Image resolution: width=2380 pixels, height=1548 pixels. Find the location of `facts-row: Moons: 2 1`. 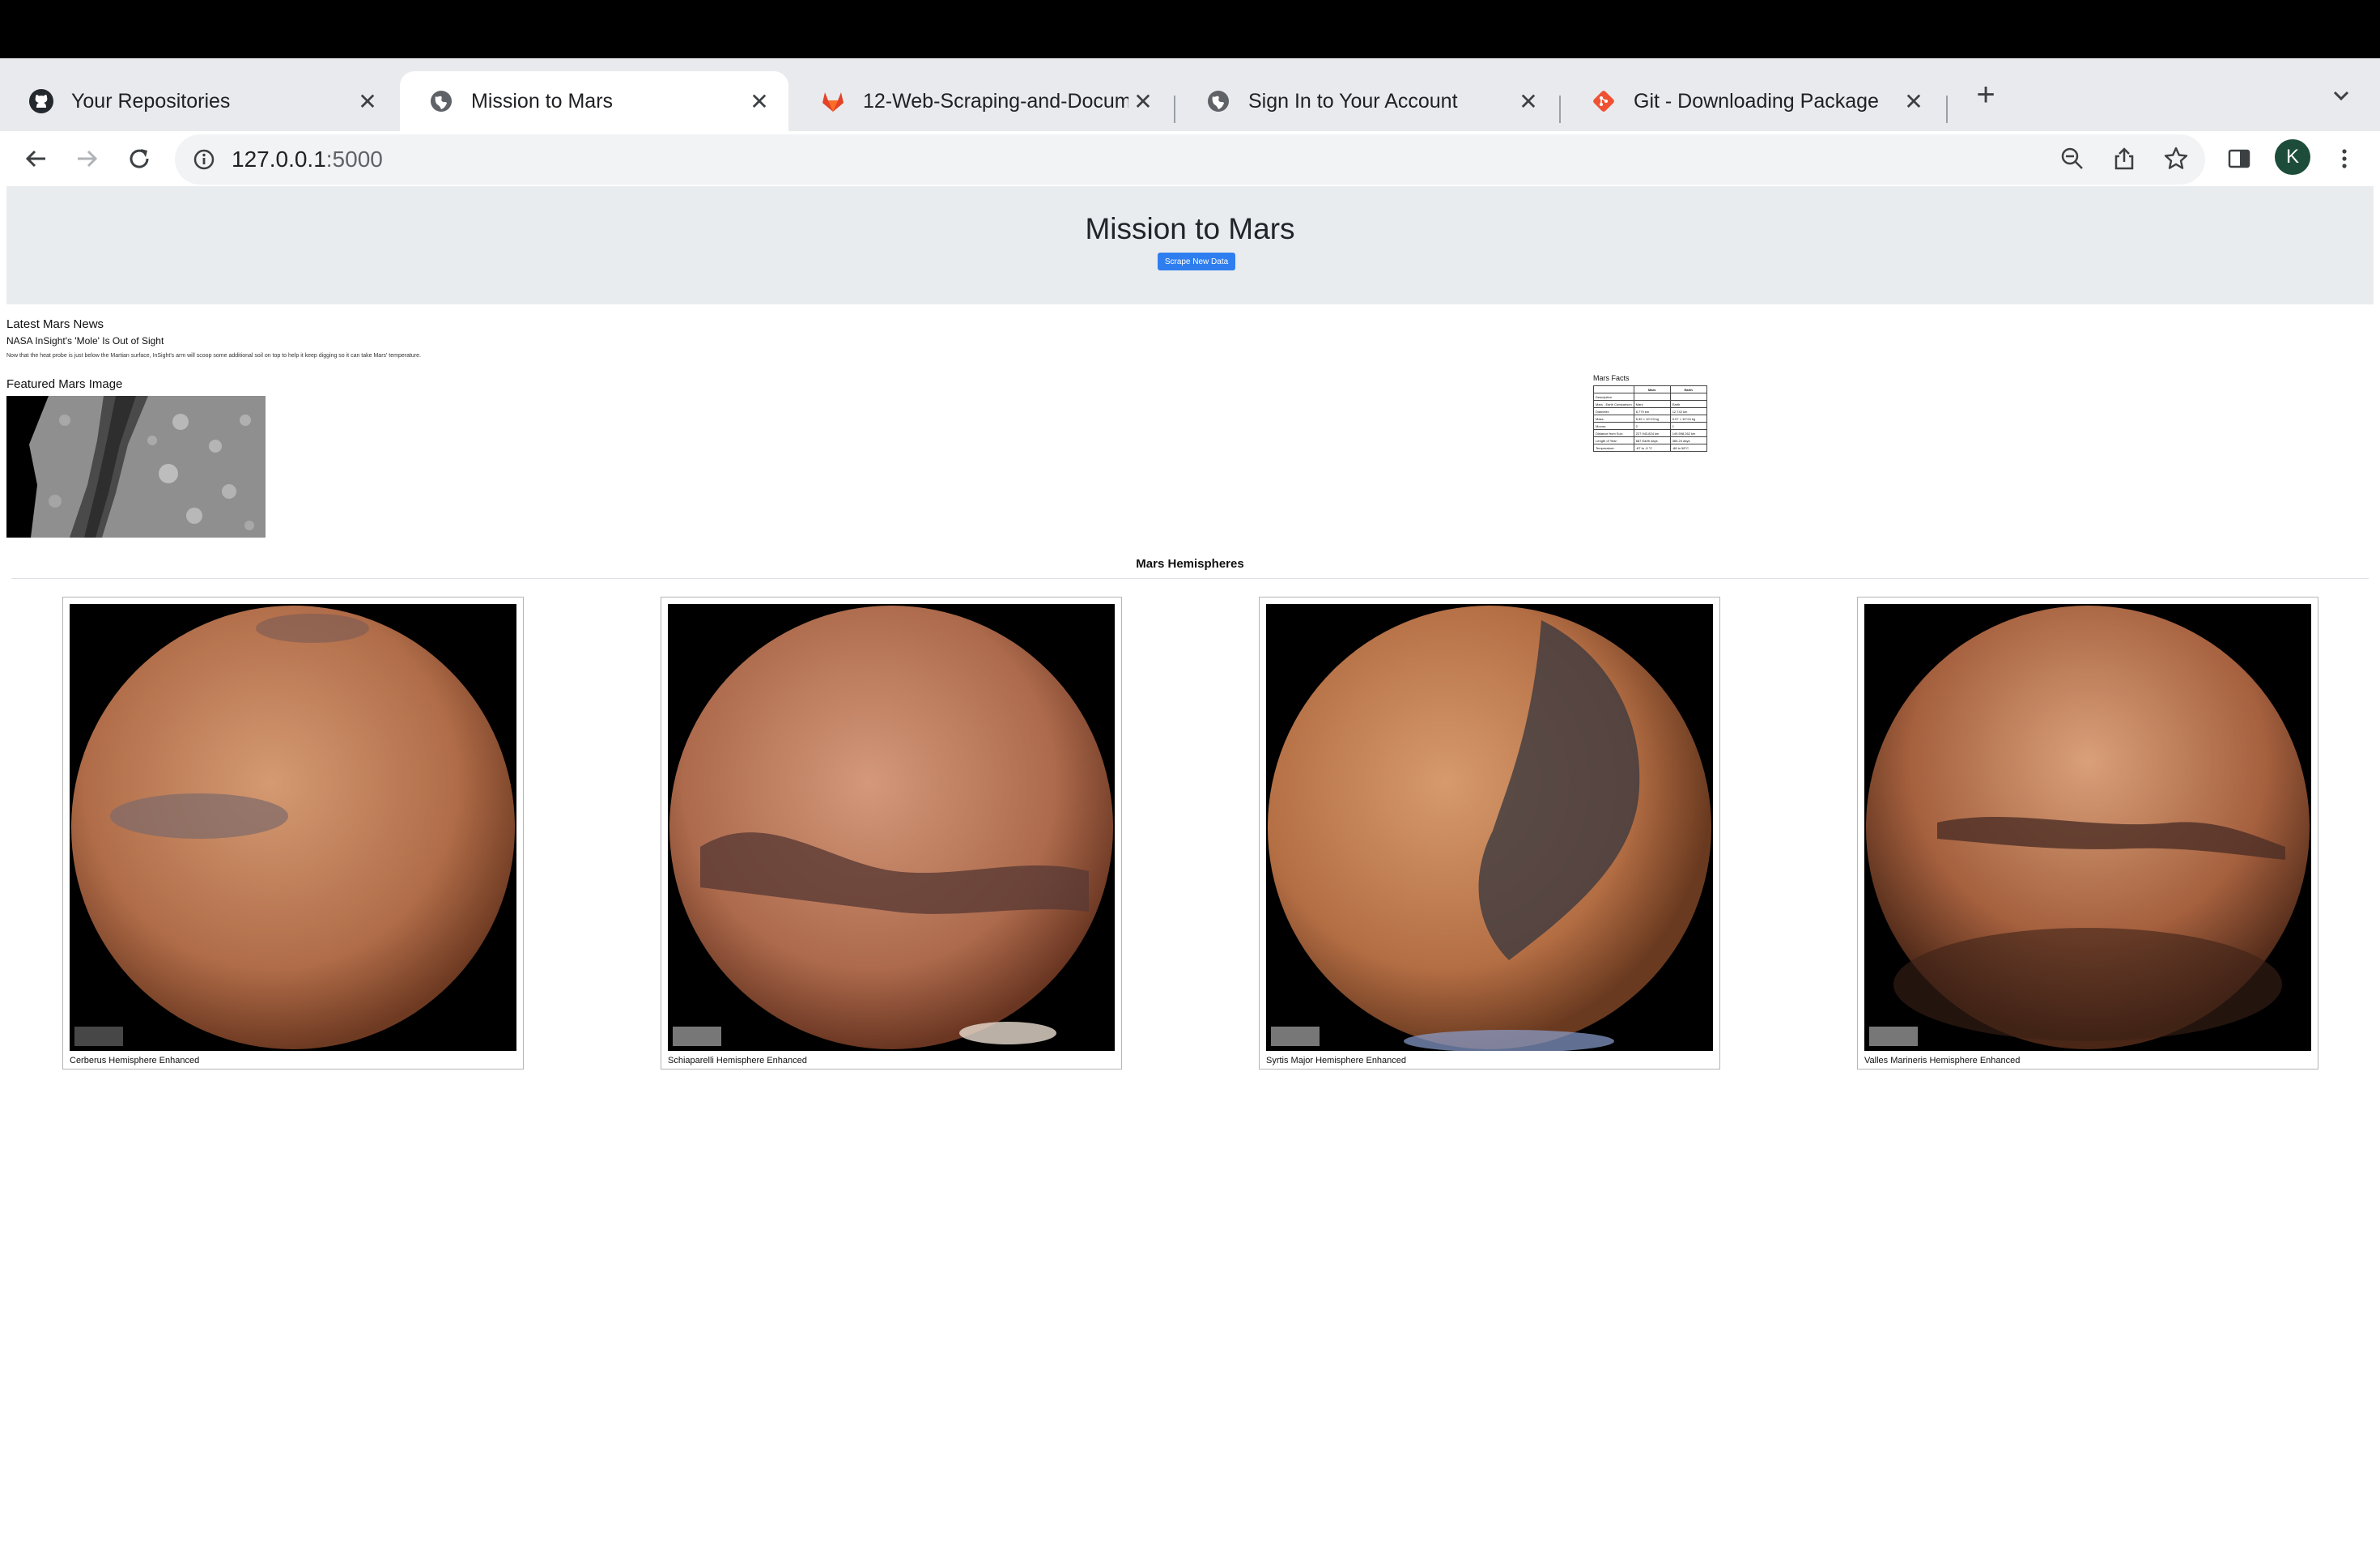

facts-row: Moons: 2 1 is located at coordinates (1650, 426).